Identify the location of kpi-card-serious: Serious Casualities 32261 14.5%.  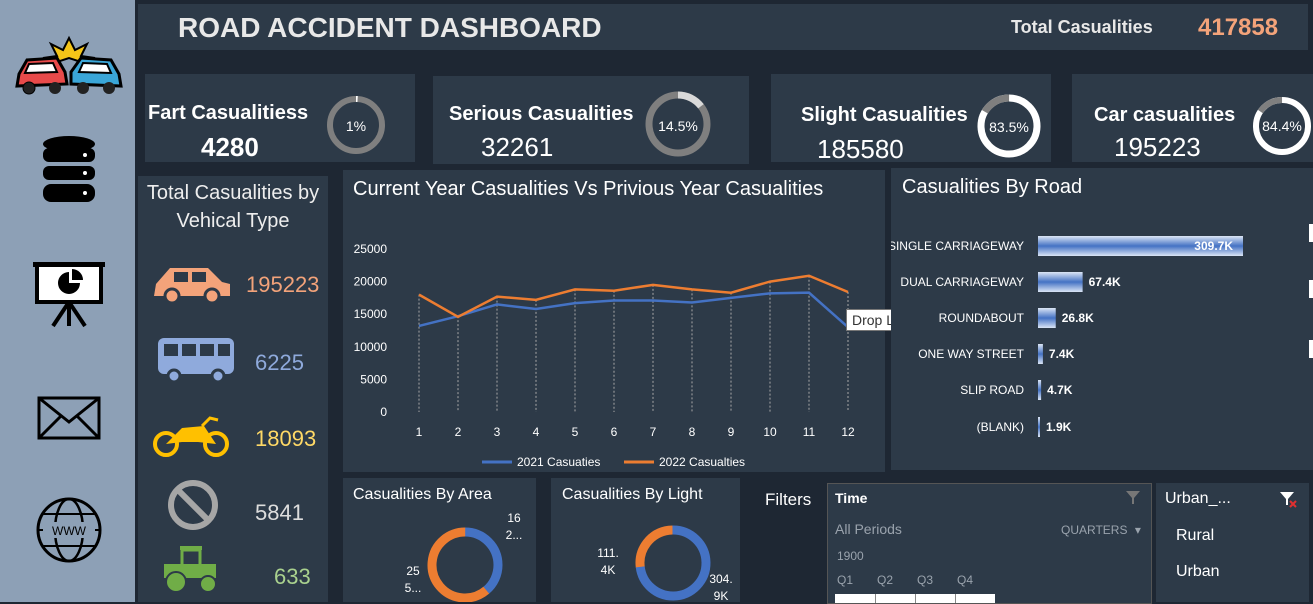
(591, 120).